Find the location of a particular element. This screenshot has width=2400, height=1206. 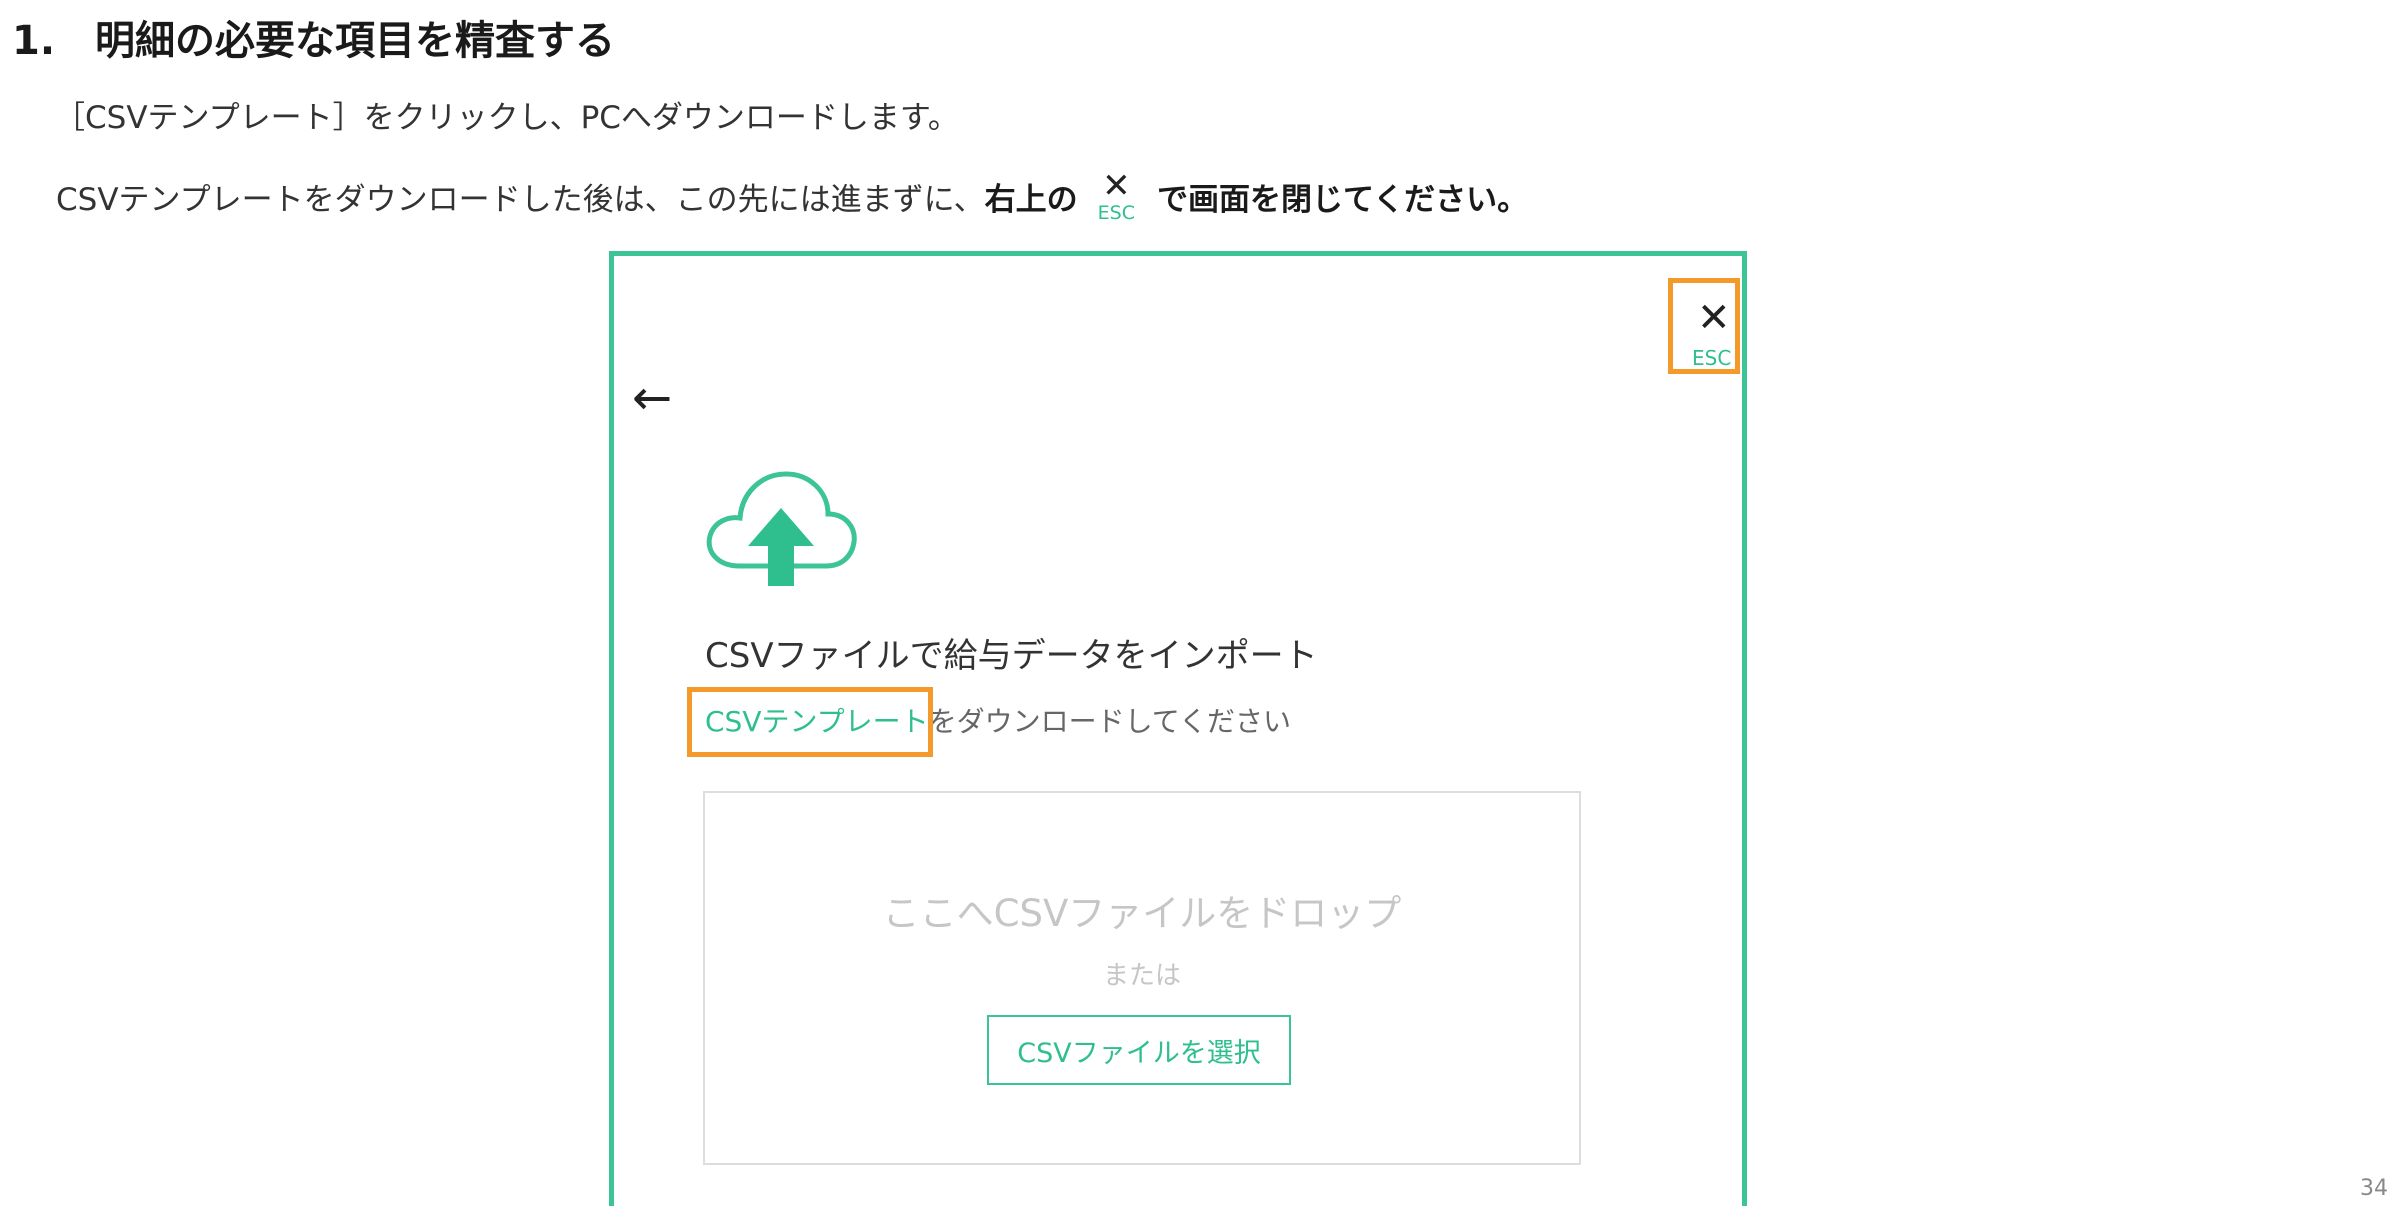

instruction-line-2-bold-2: で画面を閉じてください。 is located at coordinates (1343, 199).